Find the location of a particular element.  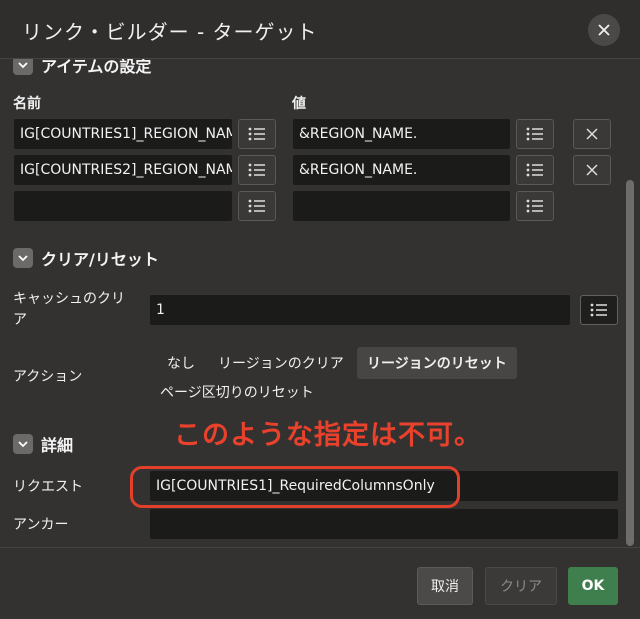

request-label: リクエスト is located at coordinates (48, 487).